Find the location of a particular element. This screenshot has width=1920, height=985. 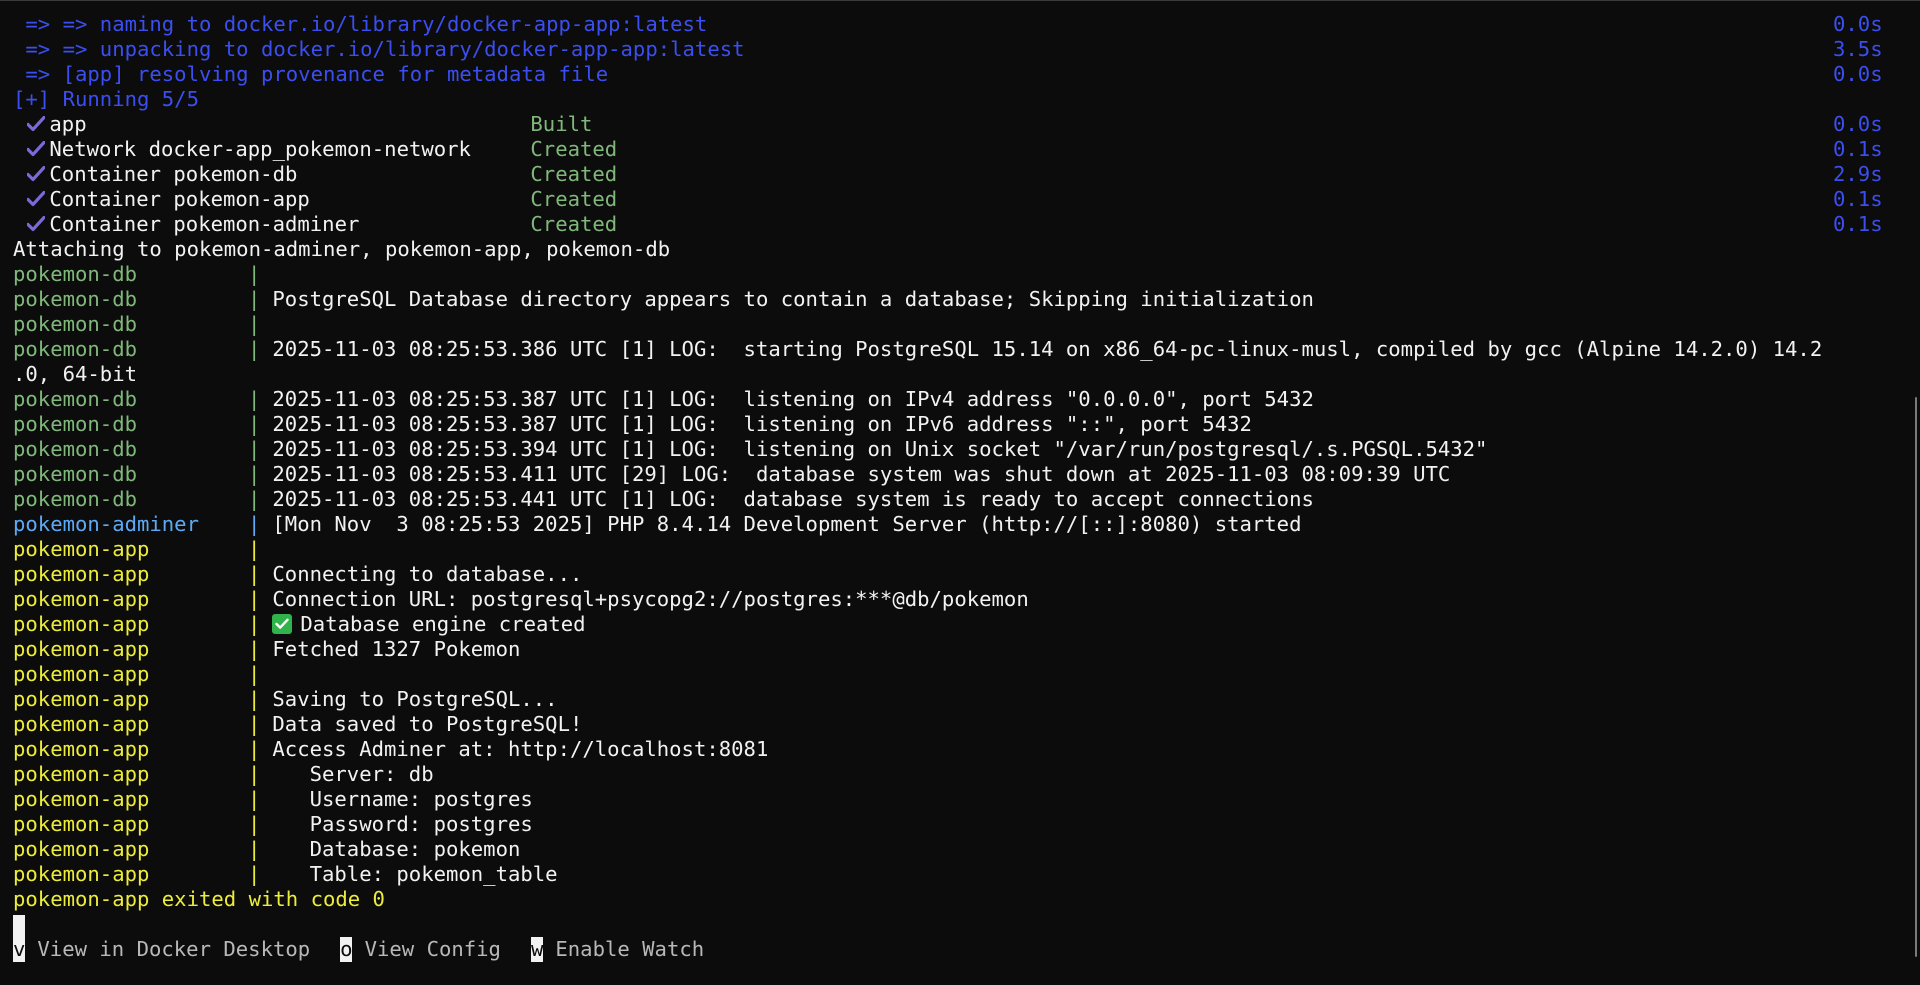

enable-watch-label: Enable Watch is located at coordinates (623, 949).